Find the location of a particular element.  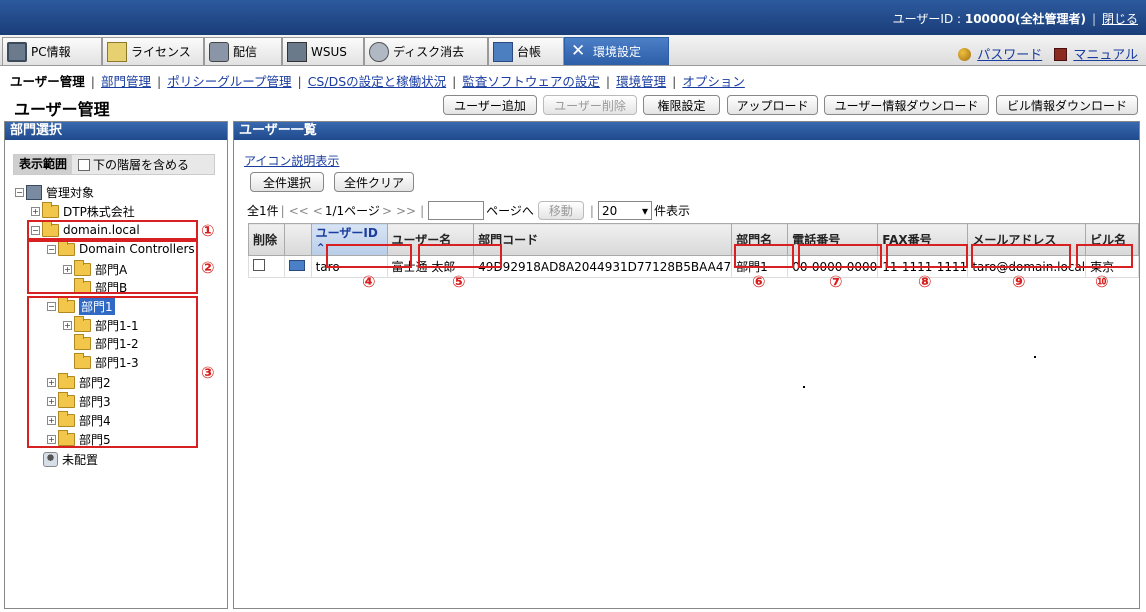

panel-header: ユーザー一覧 is located at coordinates (686, 131).